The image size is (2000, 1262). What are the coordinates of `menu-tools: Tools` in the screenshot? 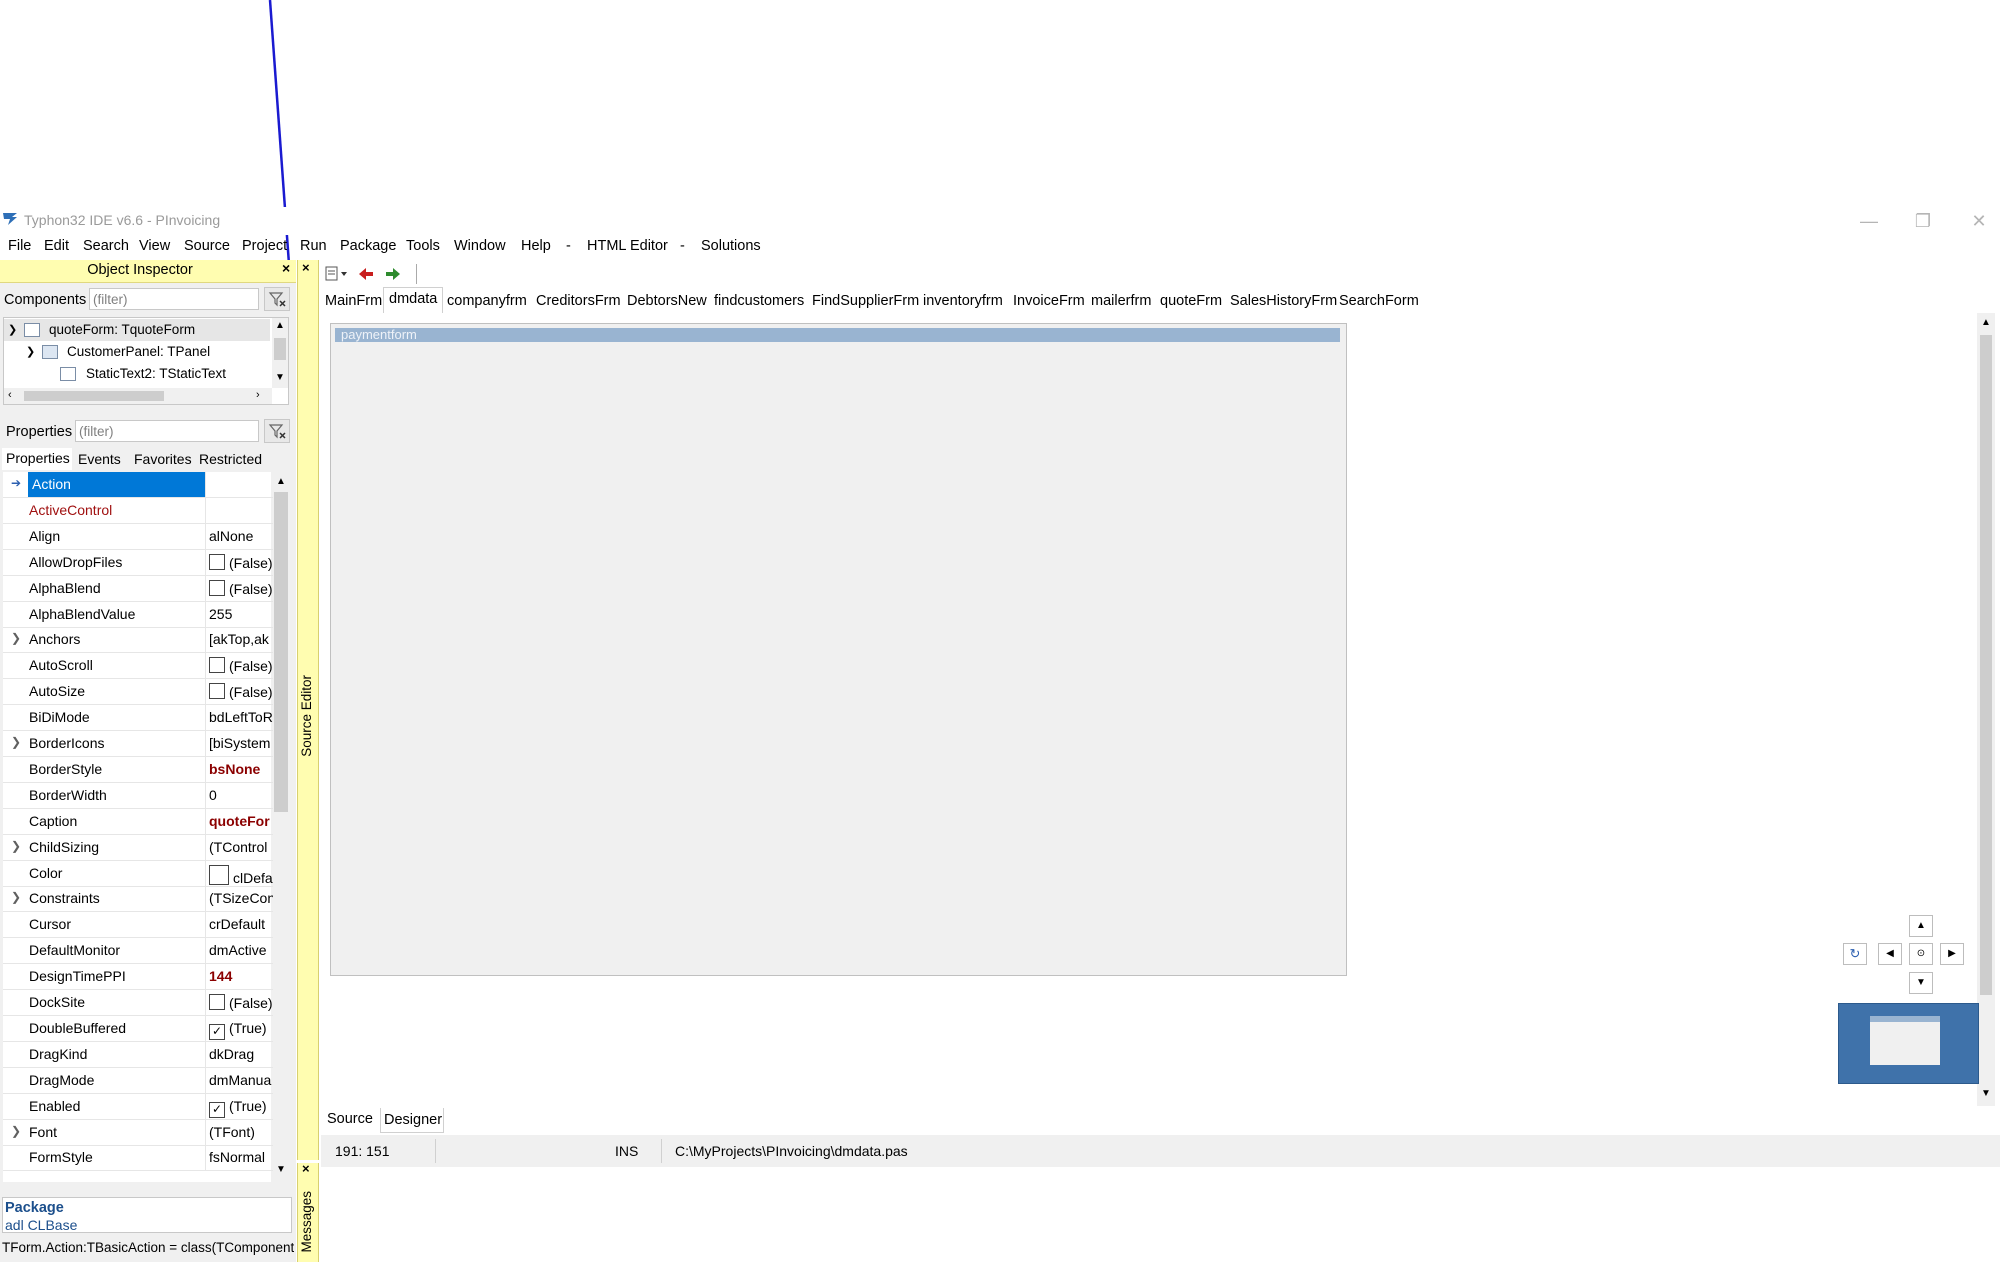 It's located at (423, 246).